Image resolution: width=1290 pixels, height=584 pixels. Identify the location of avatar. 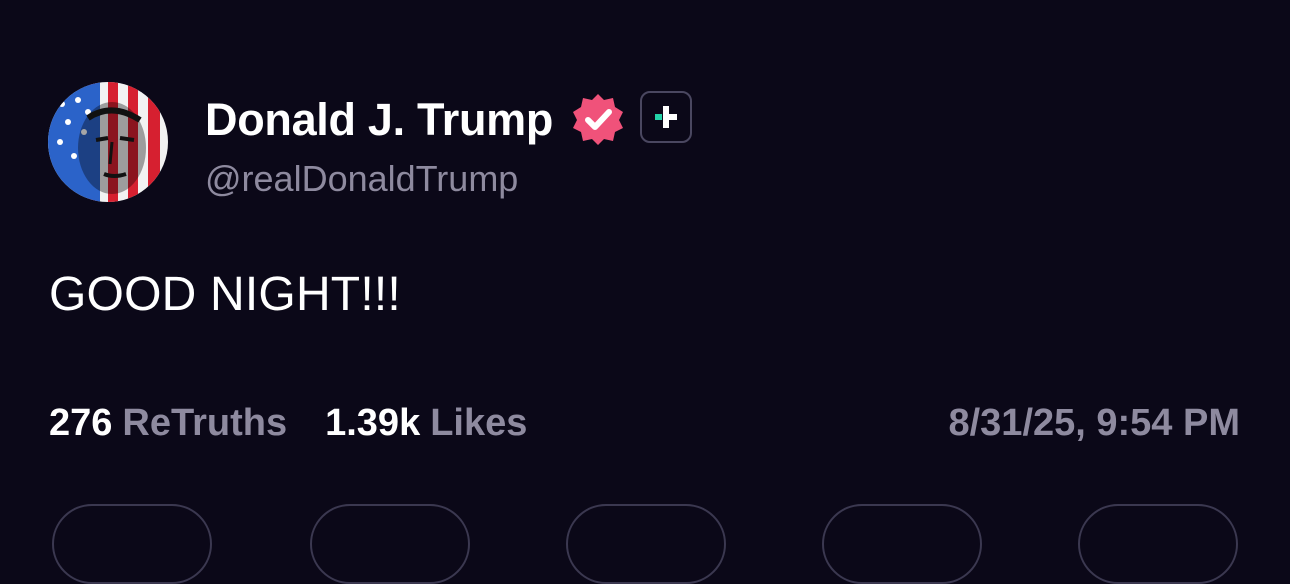
(108, 142).